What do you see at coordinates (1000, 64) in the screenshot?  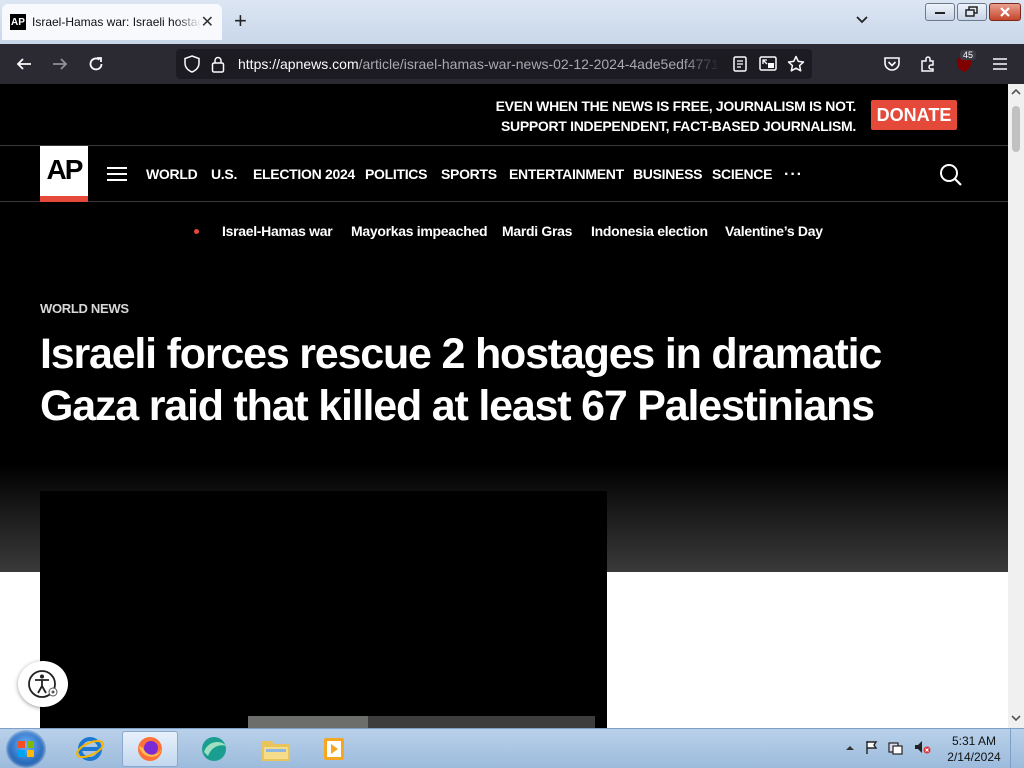 I see `menu-icon` at bounding box center [1000, 64].